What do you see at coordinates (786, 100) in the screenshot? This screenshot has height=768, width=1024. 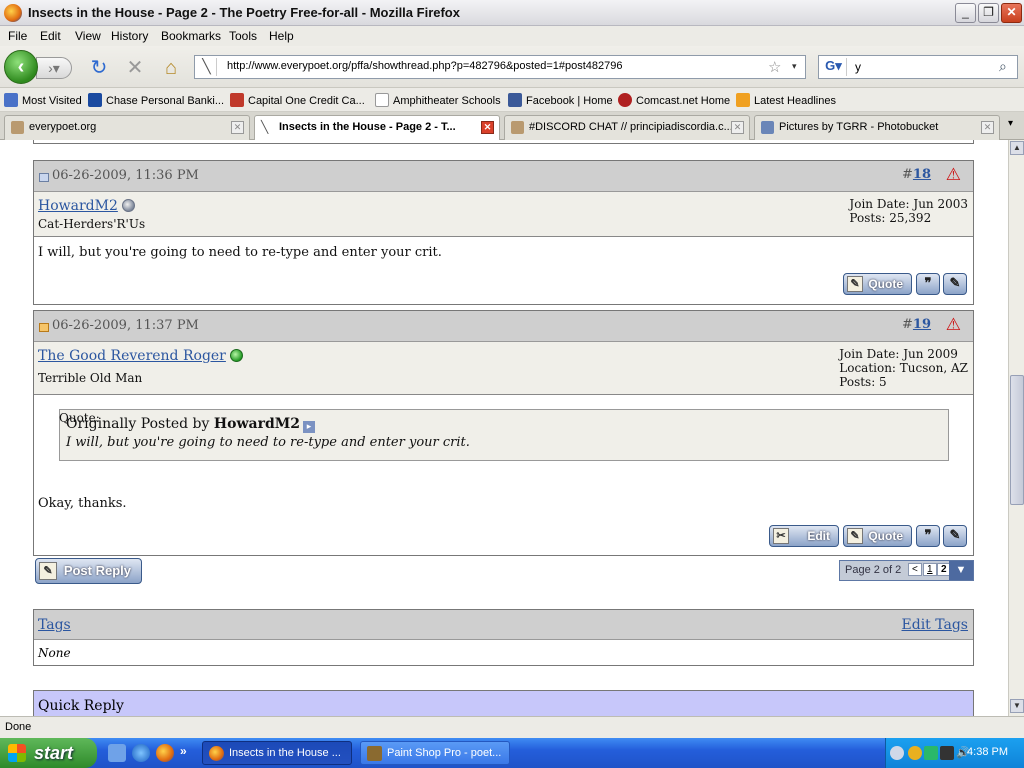 I see `bookmark-latest-headlines: Latest Headlines` at bounding box center [786, 100].